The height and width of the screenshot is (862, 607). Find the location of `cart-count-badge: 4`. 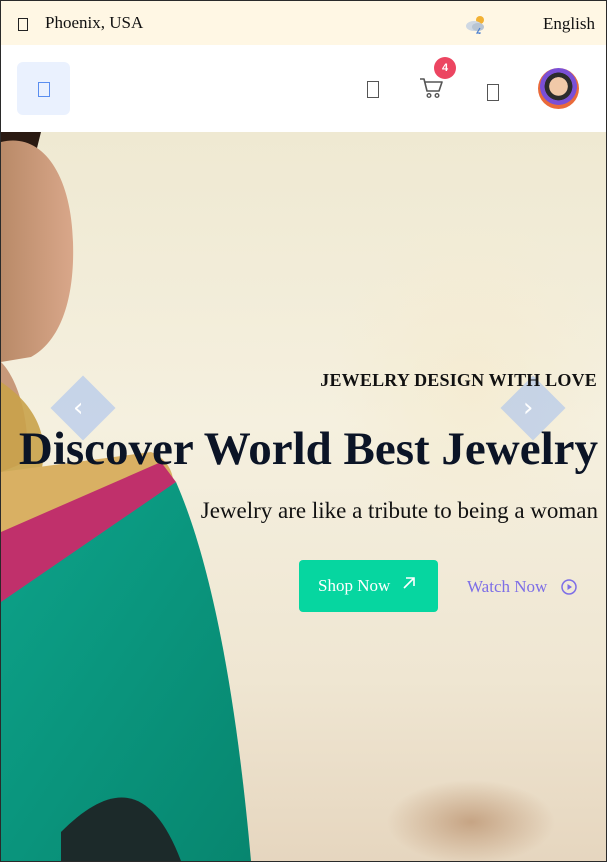

cart-count-badge: 4 is located at coordinates (445, 68).